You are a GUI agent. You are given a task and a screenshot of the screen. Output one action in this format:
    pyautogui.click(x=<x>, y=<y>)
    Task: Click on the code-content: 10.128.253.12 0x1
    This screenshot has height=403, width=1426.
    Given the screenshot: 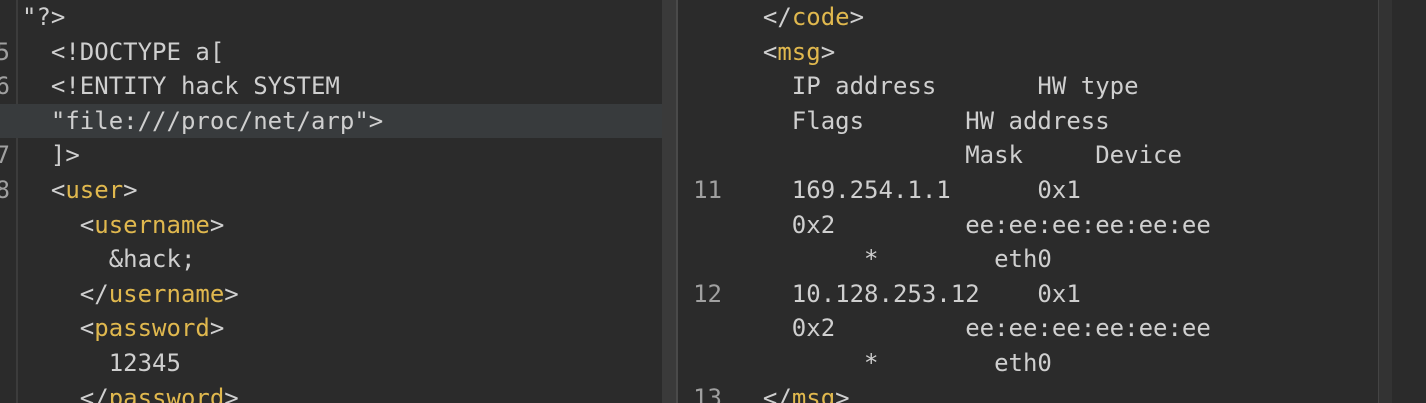 What is the action you would take?
    pyautogui.click(x=907, y=294)
    